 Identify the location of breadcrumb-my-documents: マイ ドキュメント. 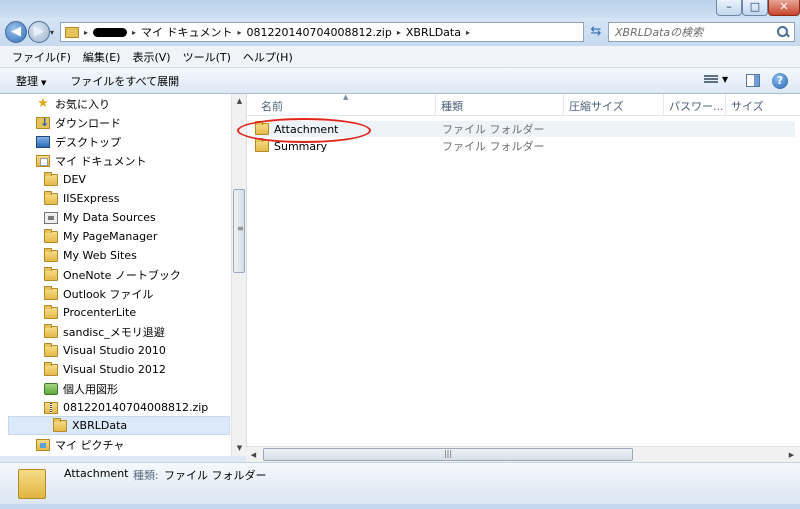
(187, 32).